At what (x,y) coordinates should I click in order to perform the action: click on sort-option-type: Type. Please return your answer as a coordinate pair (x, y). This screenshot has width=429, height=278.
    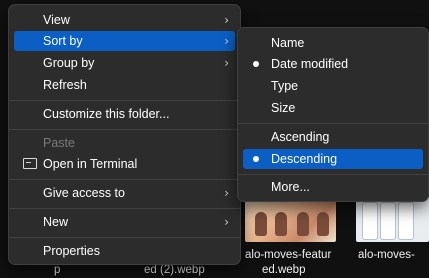
    Looking at the image, I should click on (333, 86).